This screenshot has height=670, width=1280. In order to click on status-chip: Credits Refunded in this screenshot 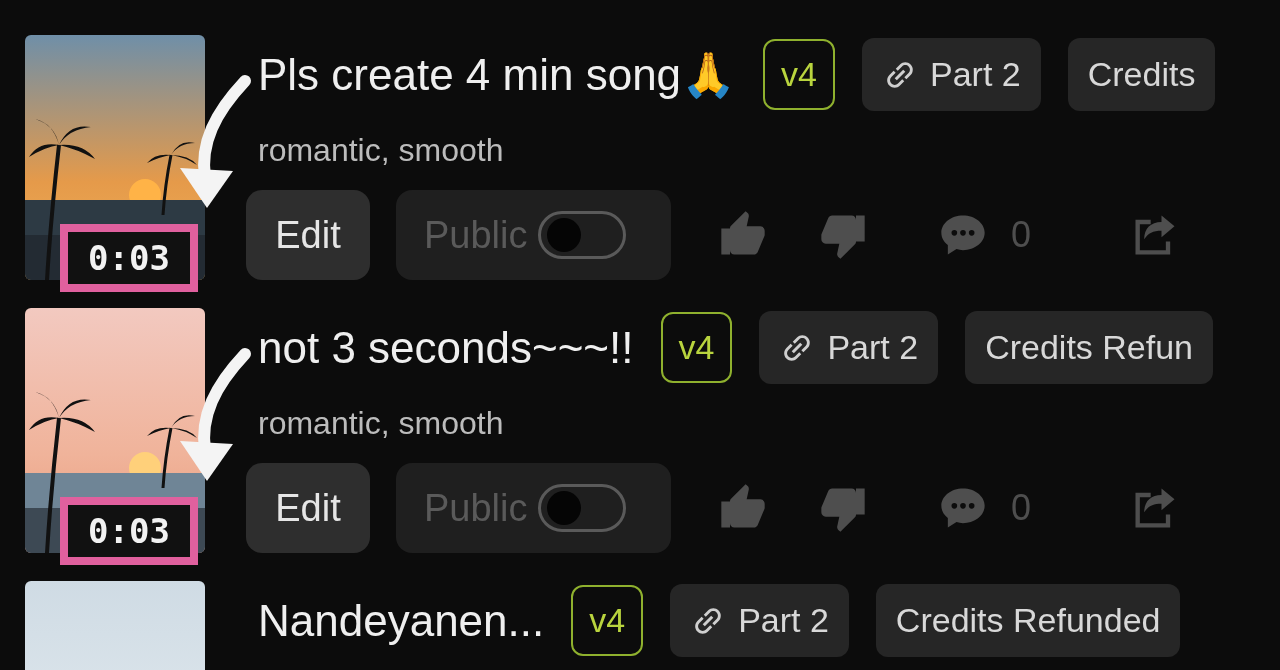, I will do `click(1028, 620)`.